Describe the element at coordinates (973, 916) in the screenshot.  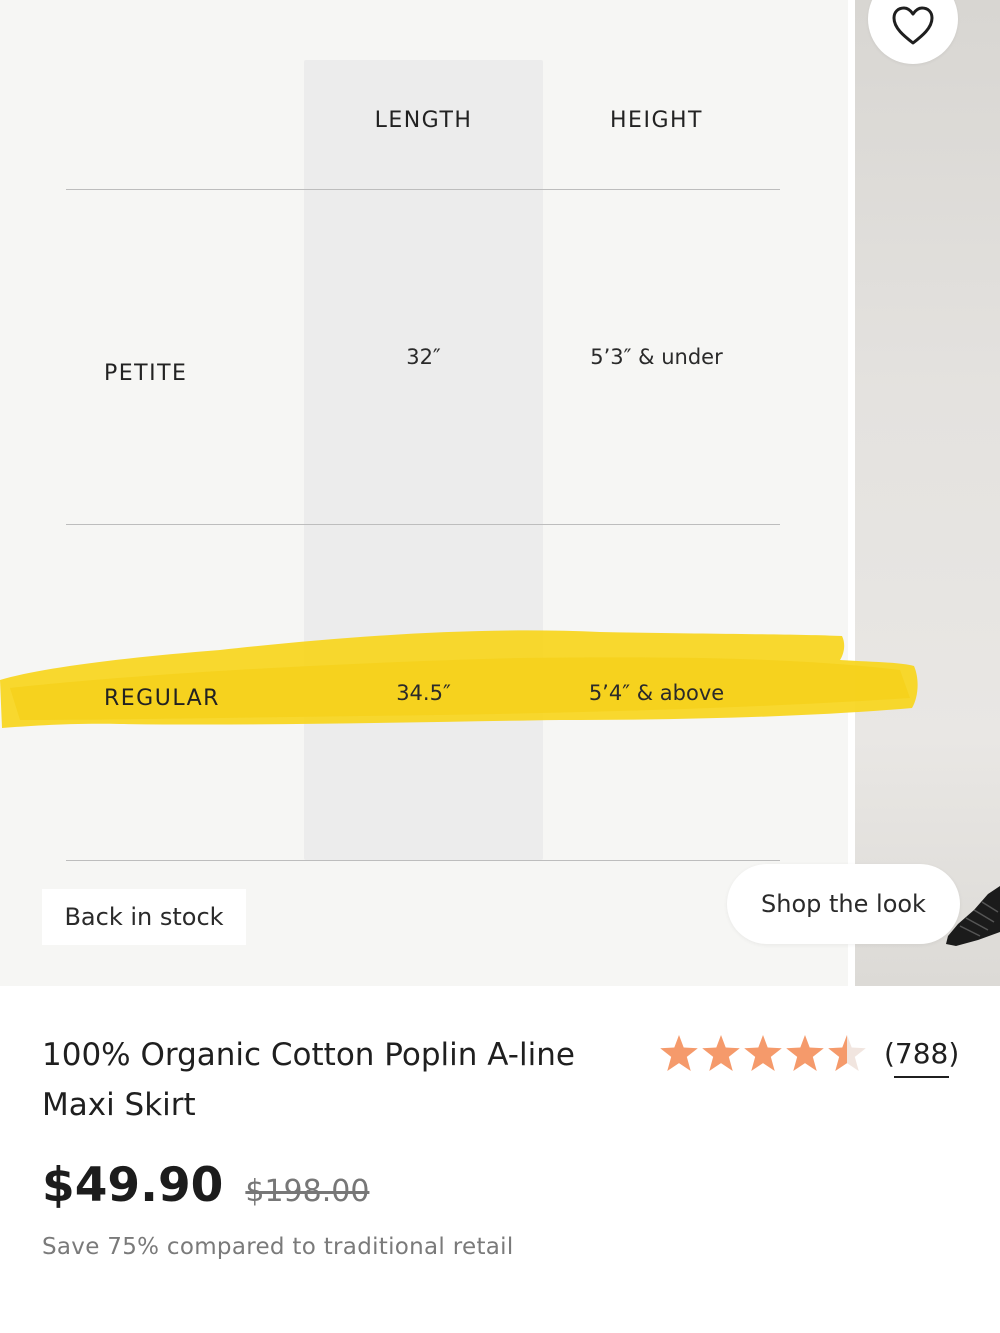
I see `shoe-image` at that location.